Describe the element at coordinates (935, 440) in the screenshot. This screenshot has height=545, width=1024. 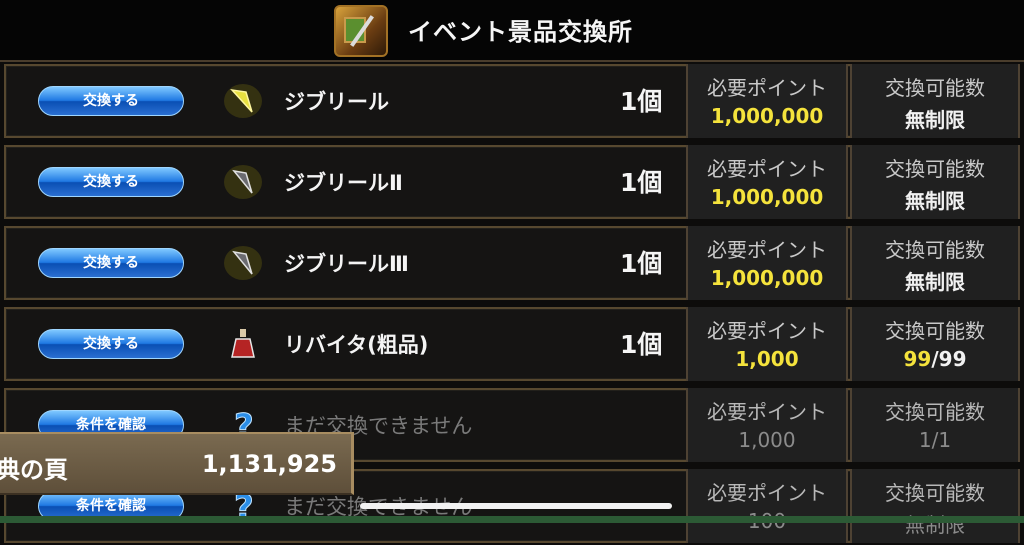
I see `exchange-limit-value: 1/1` at that location.